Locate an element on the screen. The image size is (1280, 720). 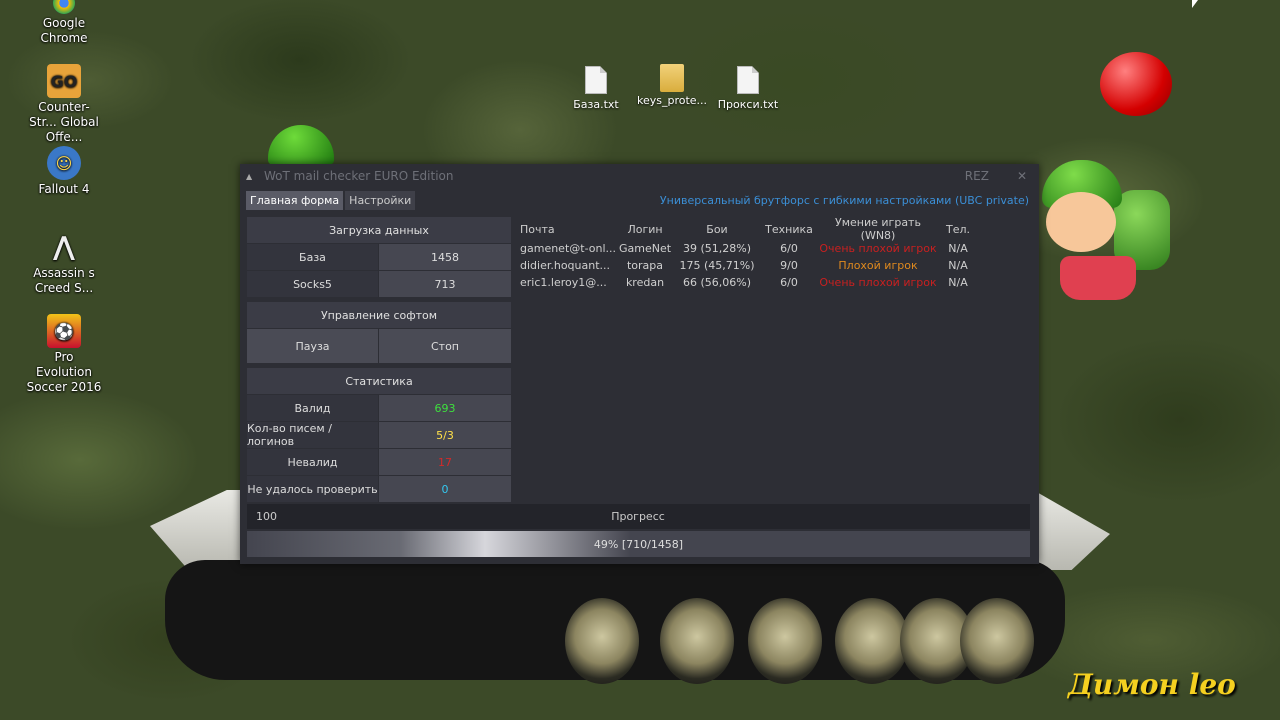
desktop-icon-label: Pro Evolution Soccer 2016 is located at coordinates (64, 372).